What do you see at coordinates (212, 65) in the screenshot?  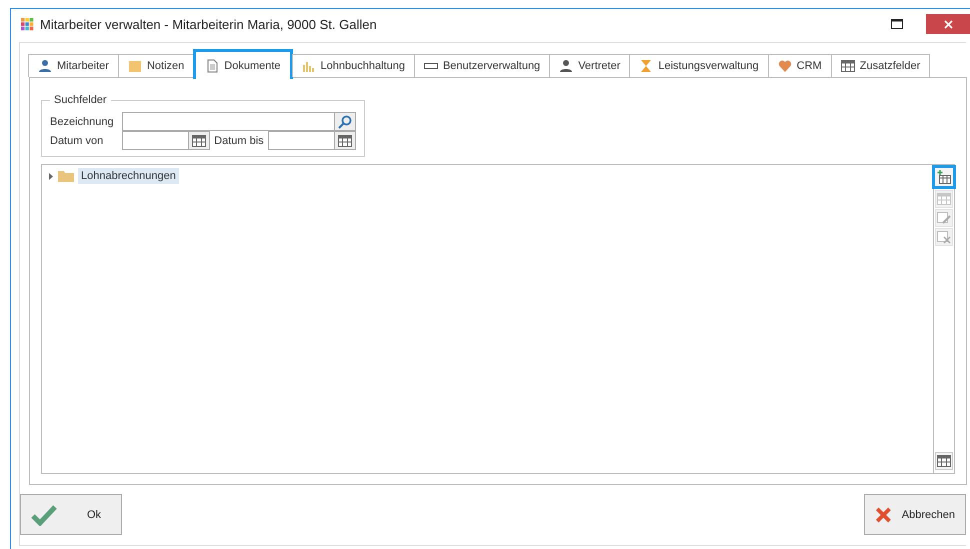 I see `document-icon` at bounding box center [212, 65].